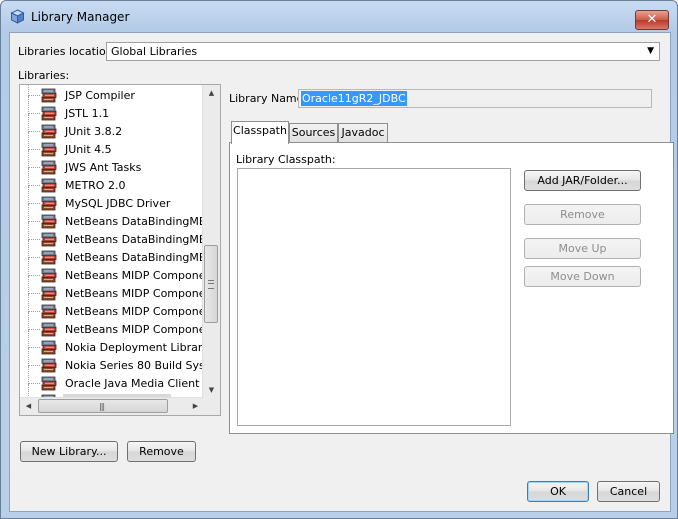 This screenshot has width=678, height=519. Describe the element at coordinates (313, 133) in the screenshot. I see `tab-sources: Sources` at that location.